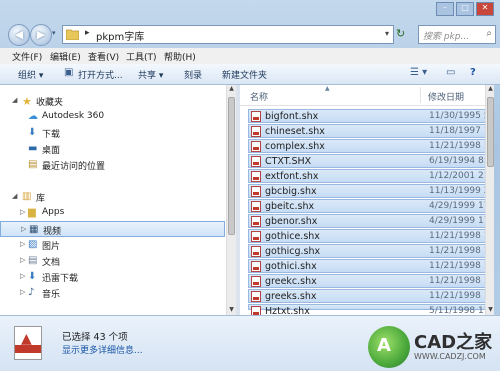 The height and width of the screenshot is (371, 500). I want to click on nav-music-label: 音乐, so click(51, 295).